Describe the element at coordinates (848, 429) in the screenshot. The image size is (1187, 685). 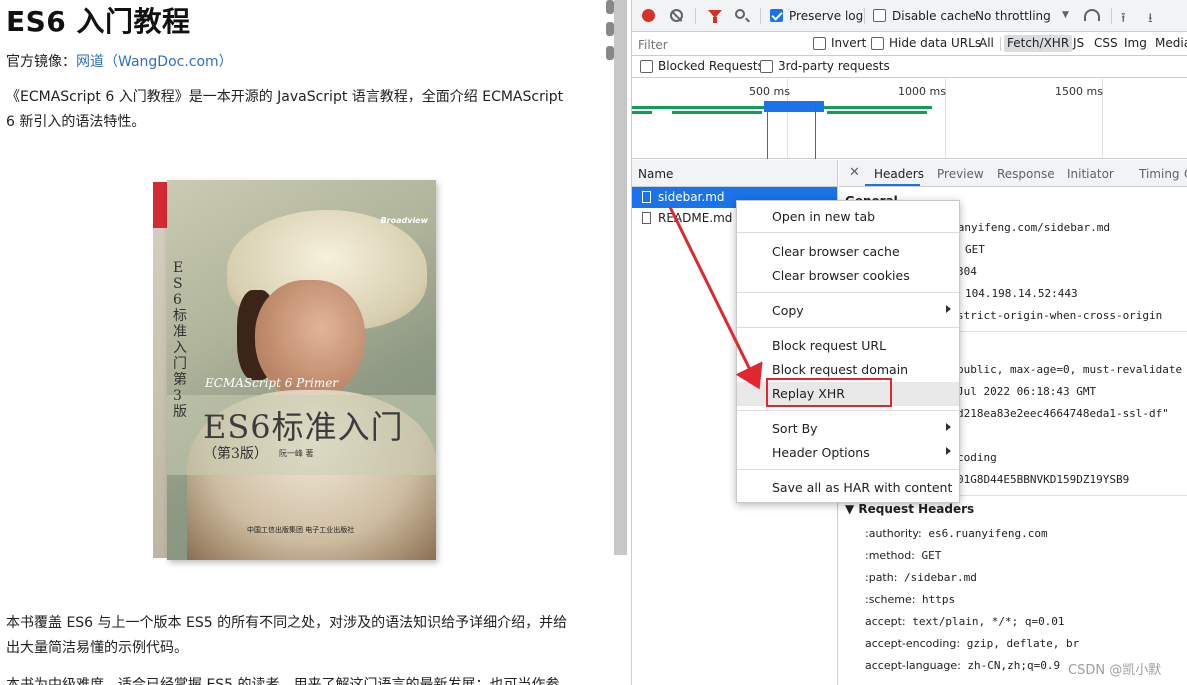
I see `menu-item-sort-by: Sort By` at that location.